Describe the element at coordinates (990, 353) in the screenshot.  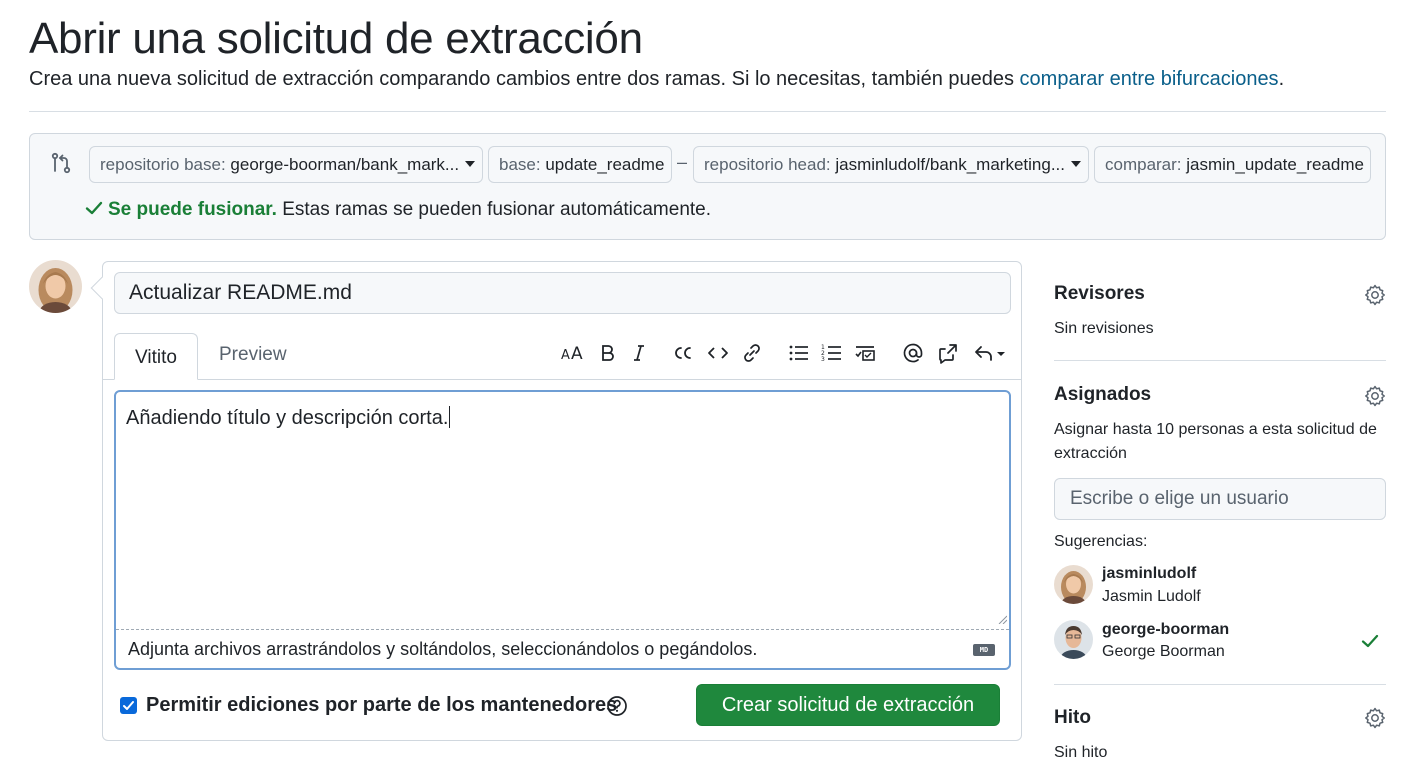
I see `undo-icon` at that location.